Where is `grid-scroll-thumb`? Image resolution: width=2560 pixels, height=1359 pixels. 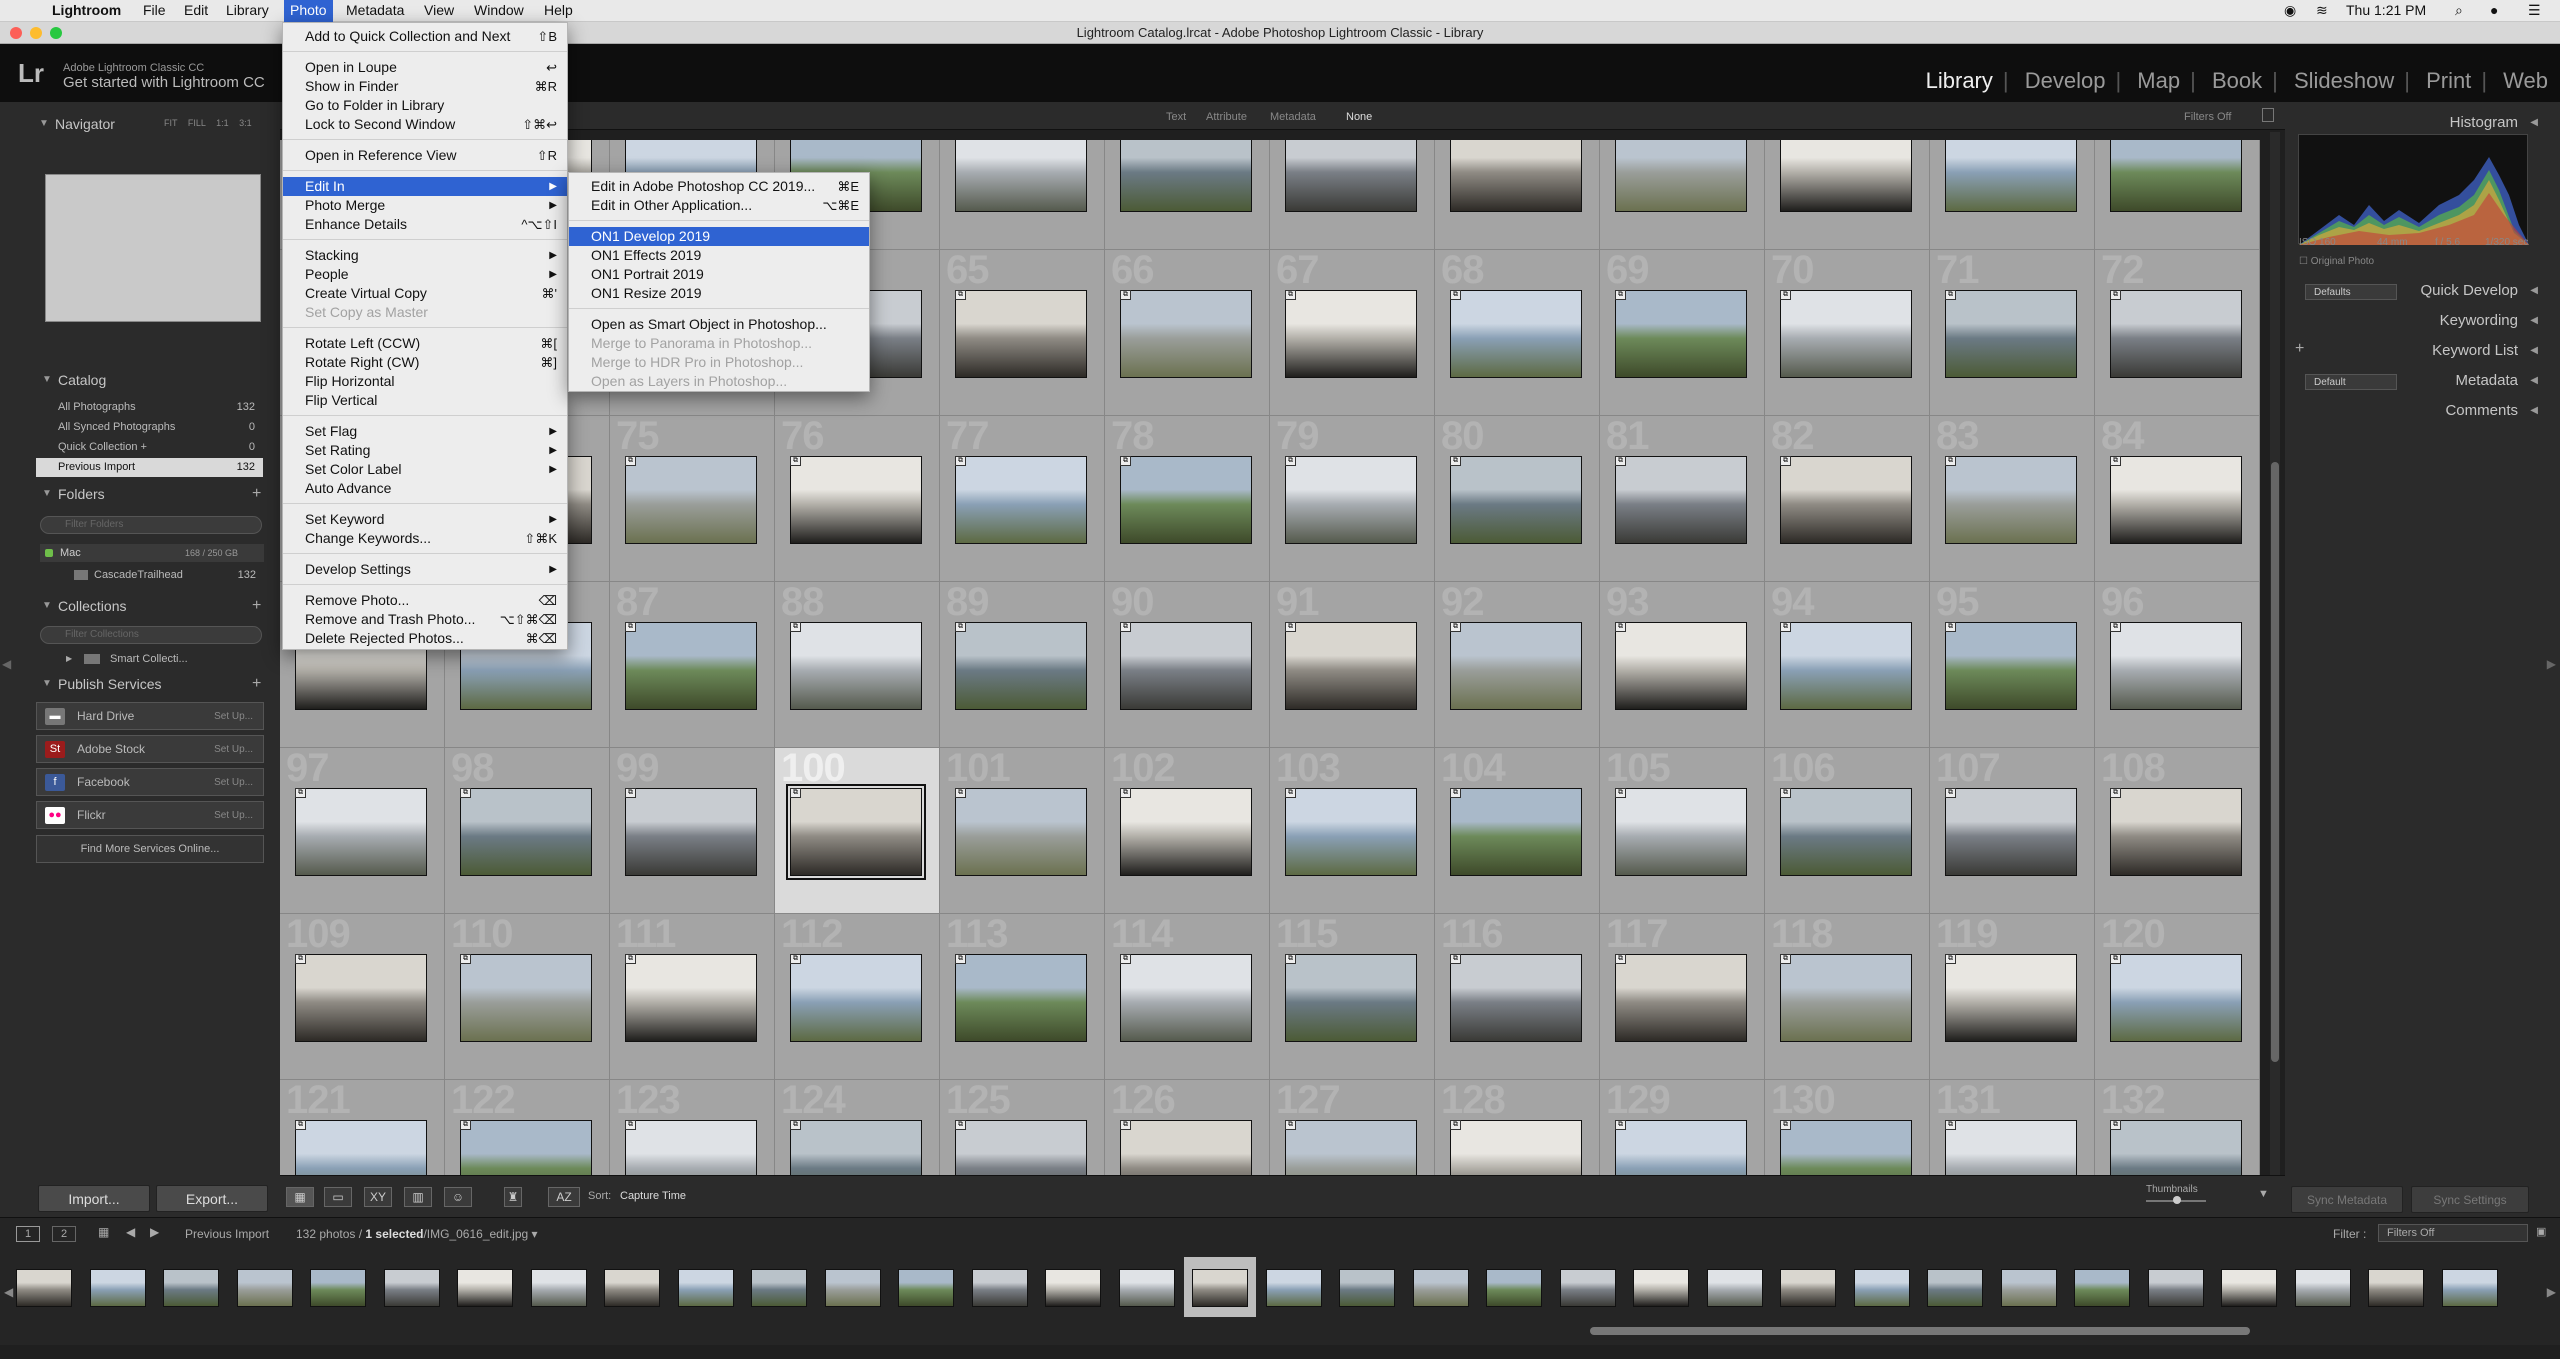
grid-scroll-thumb is located at coordinates (2275, 762).